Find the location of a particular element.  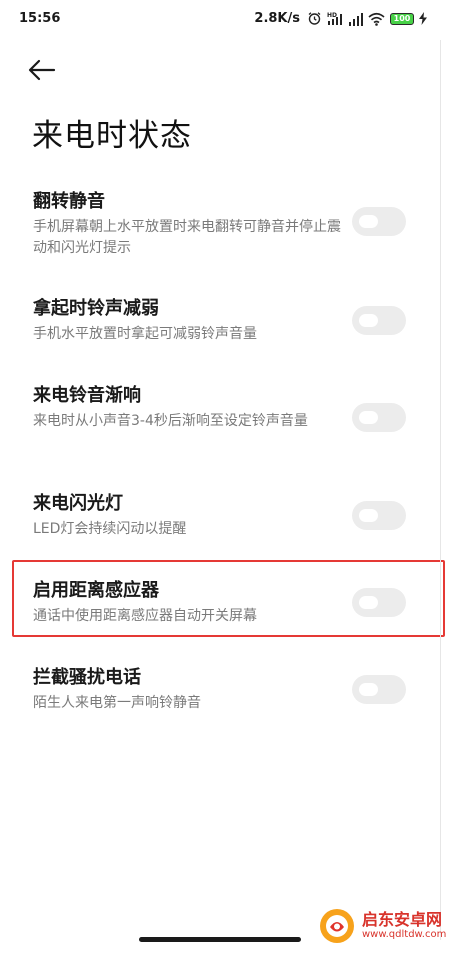

battery-icon: 100 is located at coordinates (402, 18).